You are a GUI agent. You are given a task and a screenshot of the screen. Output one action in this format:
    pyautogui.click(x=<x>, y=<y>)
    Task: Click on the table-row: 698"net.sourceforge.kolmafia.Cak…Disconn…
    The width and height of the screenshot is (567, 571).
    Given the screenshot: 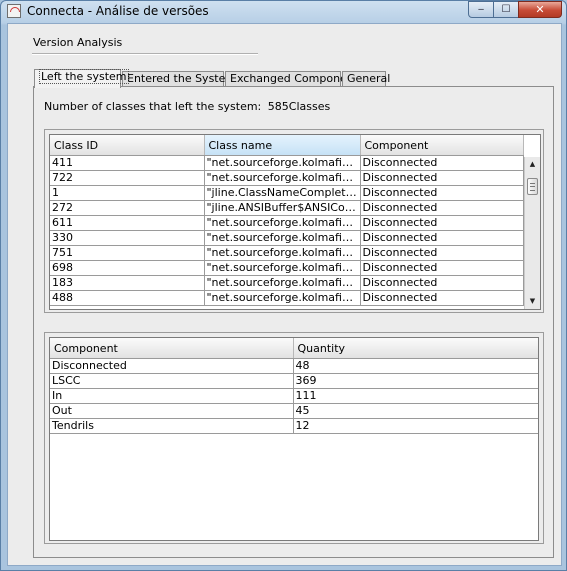 What is the action you would take?
    pyautogui.click(x=287, y=268)
    